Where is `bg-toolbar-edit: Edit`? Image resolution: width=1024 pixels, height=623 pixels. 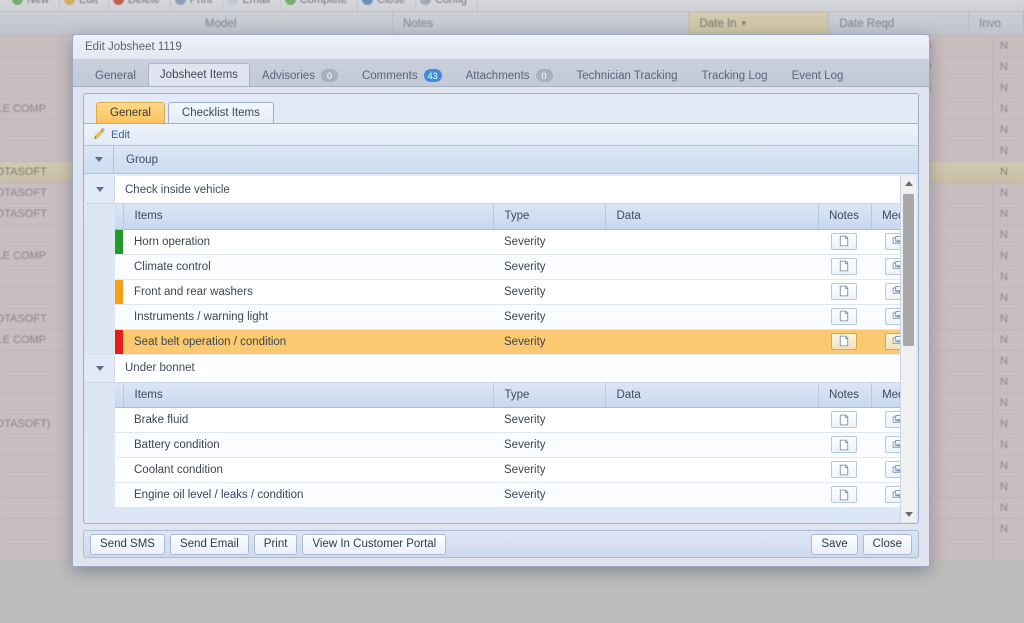 bg-toolbar-edit: Edit is located at coordinates (84, 5).